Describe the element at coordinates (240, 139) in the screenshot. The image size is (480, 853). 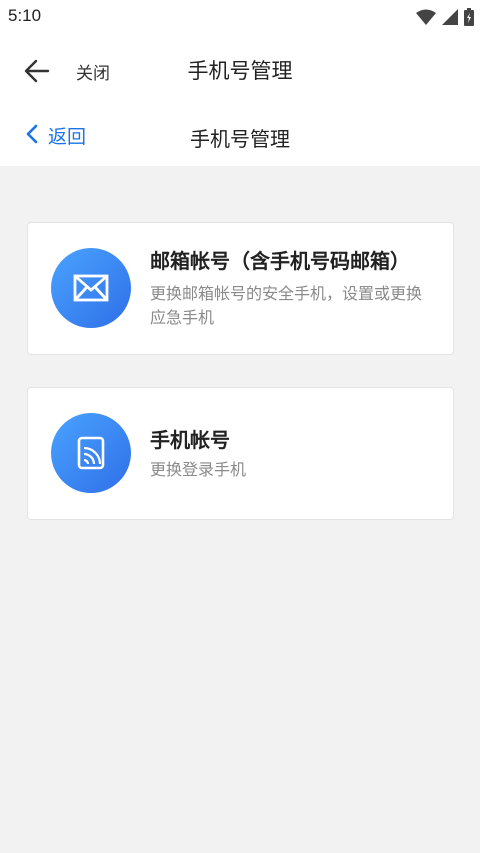
I see `sub-title: 手机号管理` at that location.